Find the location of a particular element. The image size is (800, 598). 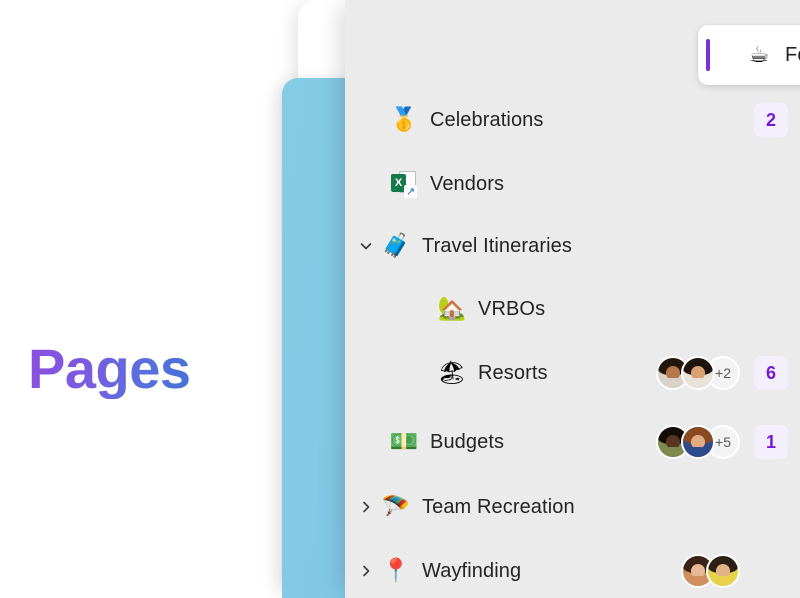

pushpin-icon: 📍 is located at coordinates (396, 570).